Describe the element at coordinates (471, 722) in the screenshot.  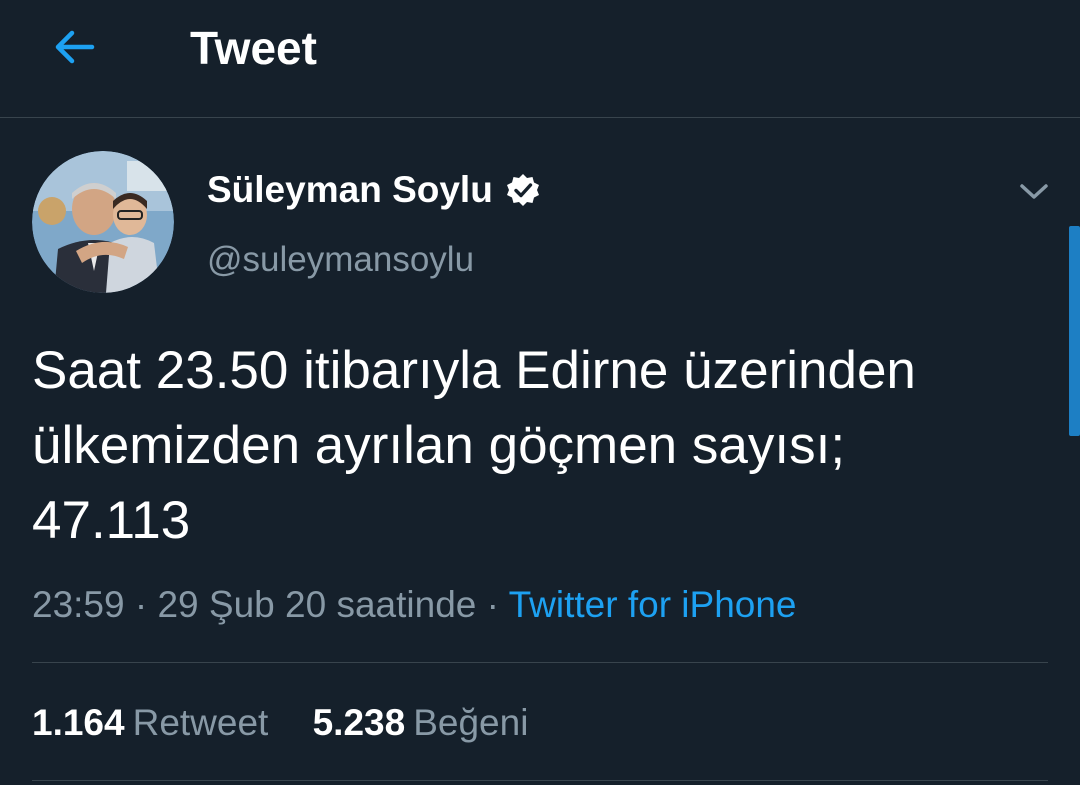
I see `like-label: Beğeni` at that location.